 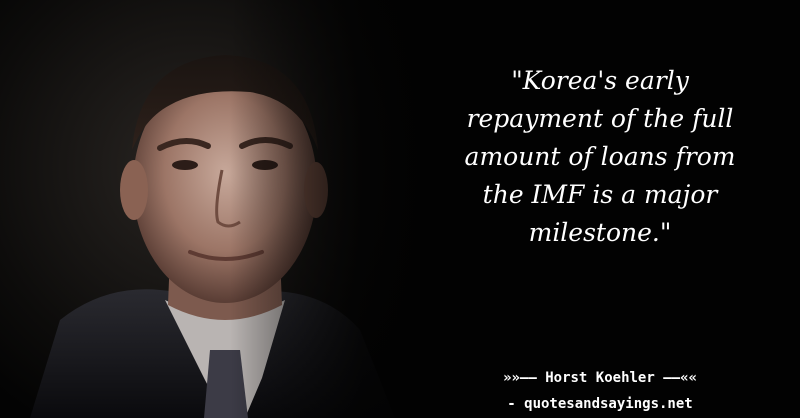 What do you see at coordinates (600, 378) in the screenshot?
I see `quote-author: »»–– Horst Koehler ––««` at bounding box center [600, 378].